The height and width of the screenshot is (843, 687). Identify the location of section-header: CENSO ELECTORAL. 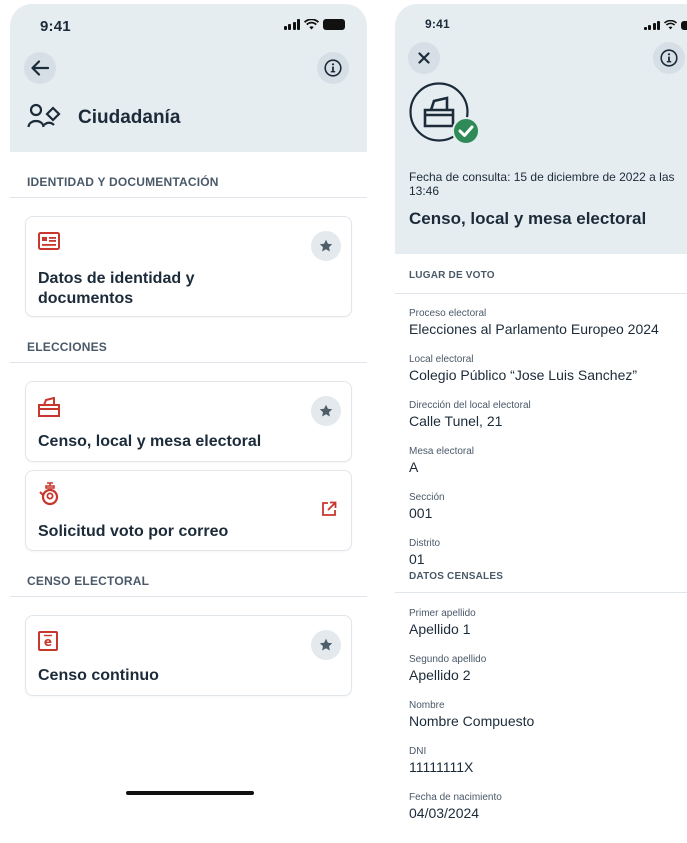
(188, 581).